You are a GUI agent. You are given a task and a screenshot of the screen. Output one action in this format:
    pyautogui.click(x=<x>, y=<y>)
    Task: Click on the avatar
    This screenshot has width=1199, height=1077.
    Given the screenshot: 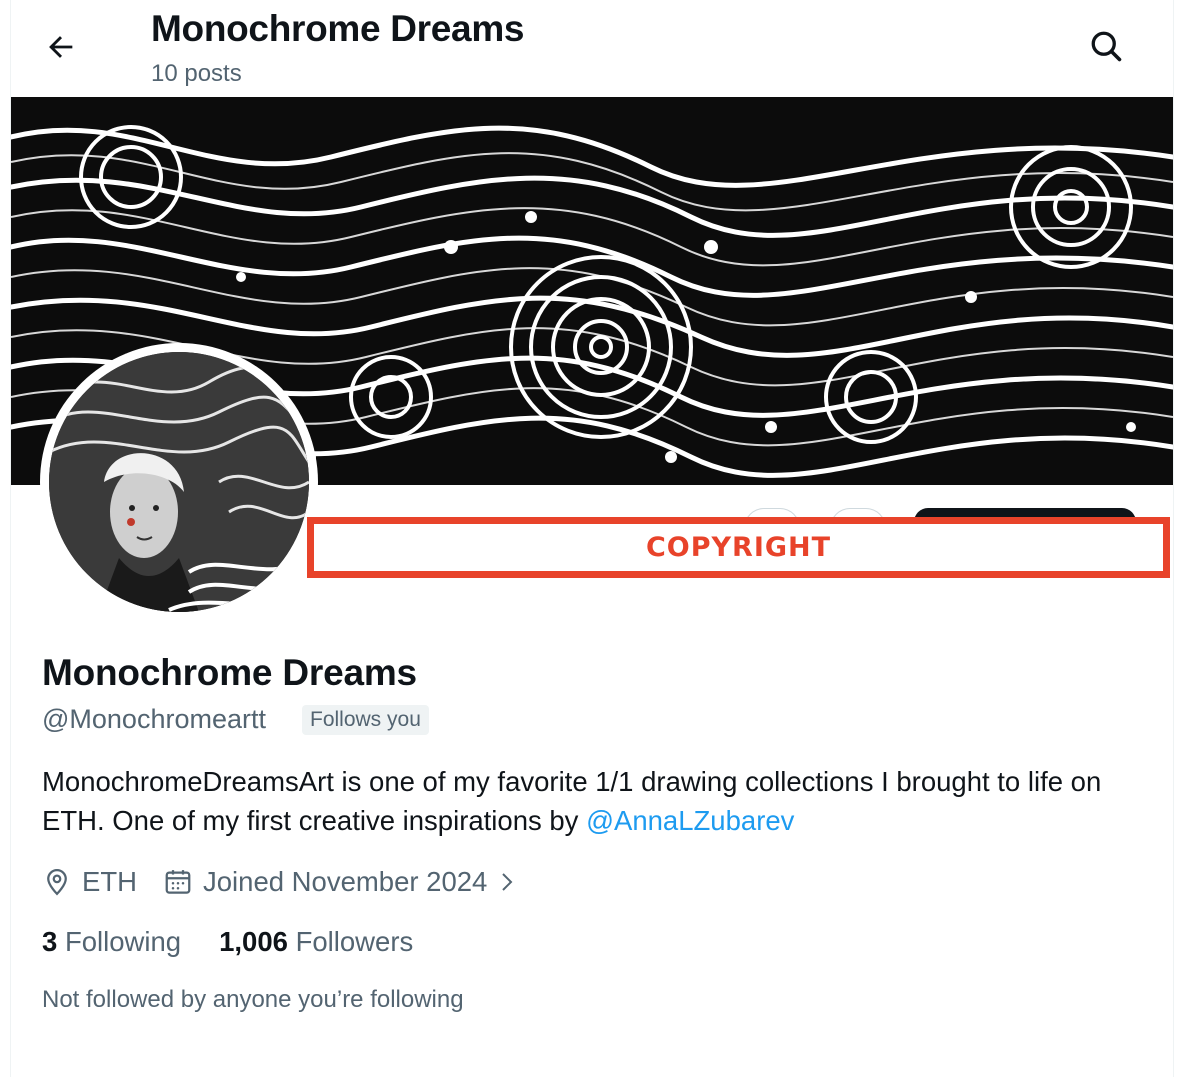 What is the action you would take?
    pyautogui.click(x=179, y=482)
    